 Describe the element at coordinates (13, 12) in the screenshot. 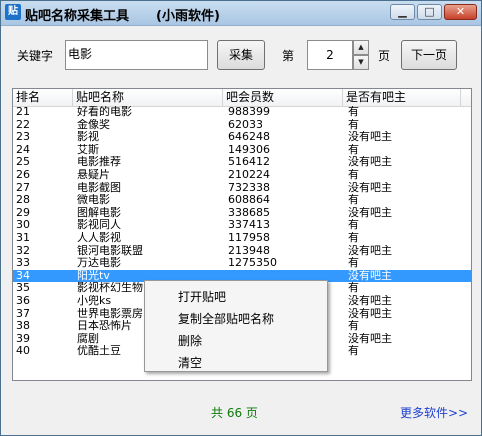

I see `app-icon: 贴` at that location.